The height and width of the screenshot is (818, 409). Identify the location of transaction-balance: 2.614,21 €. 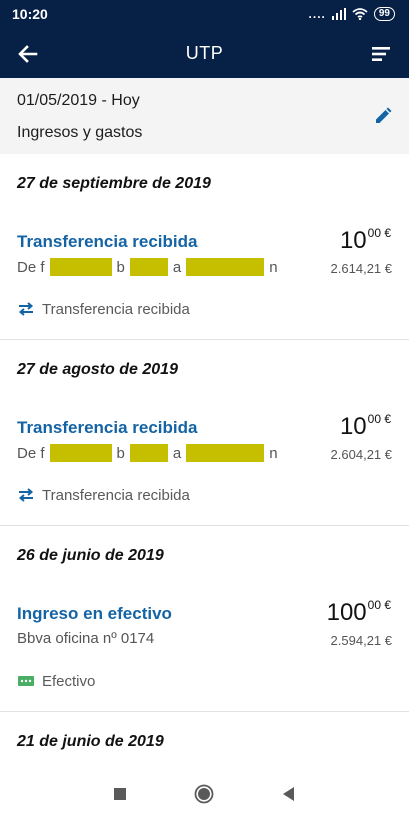
(361, 268).